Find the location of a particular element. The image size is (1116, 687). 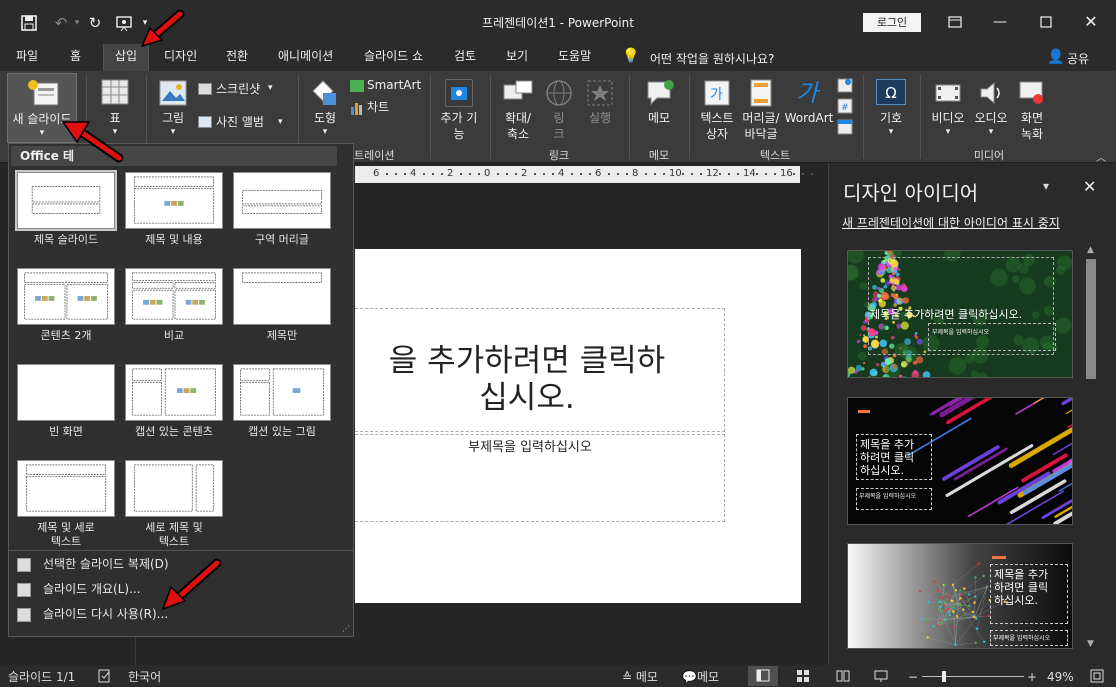

symbol-label: 기호 is located at coordinates (891, 118).